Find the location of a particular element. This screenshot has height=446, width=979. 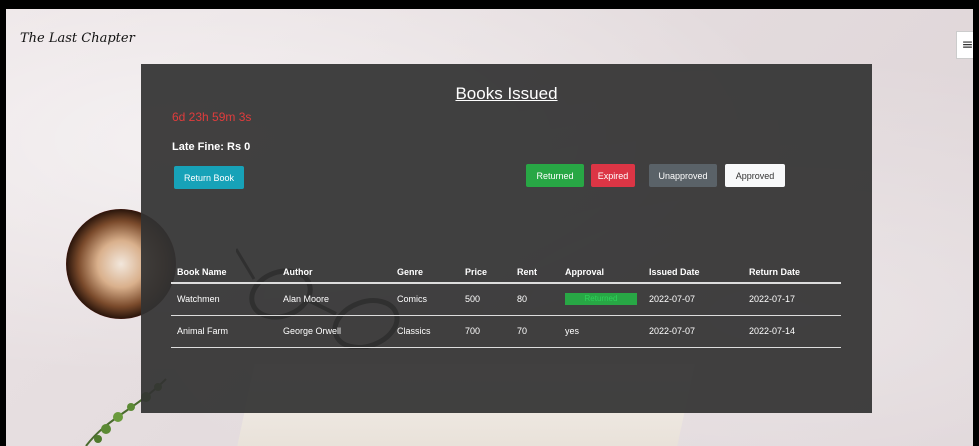

column-header: Price is located at coordinates (485, 273).